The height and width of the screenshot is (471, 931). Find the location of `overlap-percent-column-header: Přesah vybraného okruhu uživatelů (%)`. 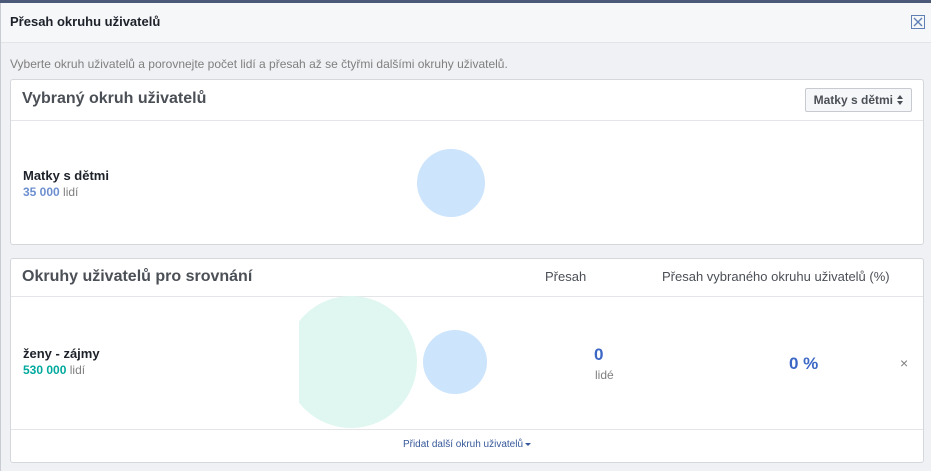

overlap-percent-column-header: Přesah vybraného okruhu uživatelů (%) is located at coordinates (776, 276).